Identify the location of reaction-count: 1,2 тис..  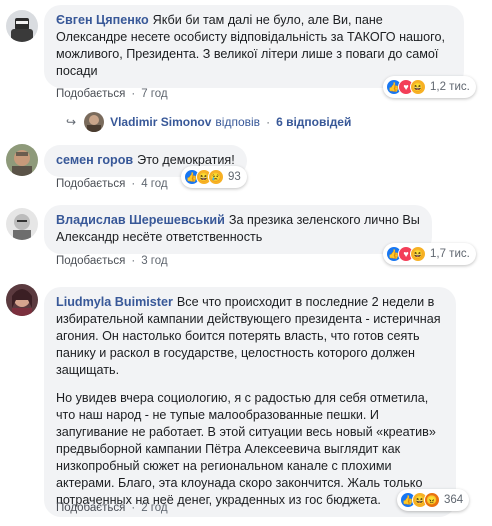
(450, 87).